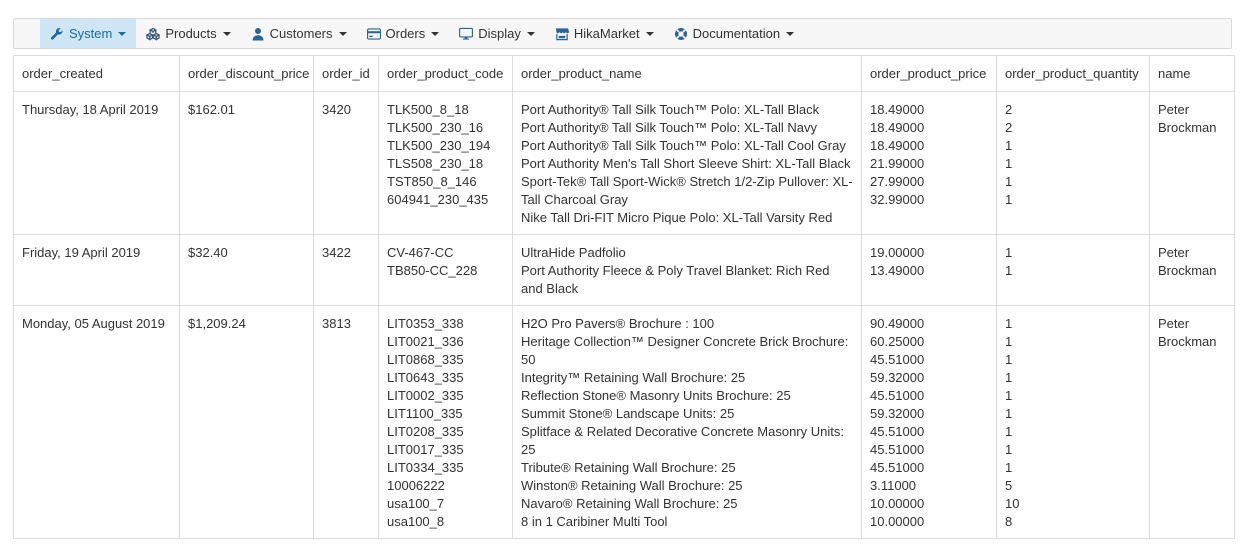 The width and height of the screenshot is (1246, 549). I want to click on cell-order-created: Thursday, 18 April 2019, so click(96, 163).